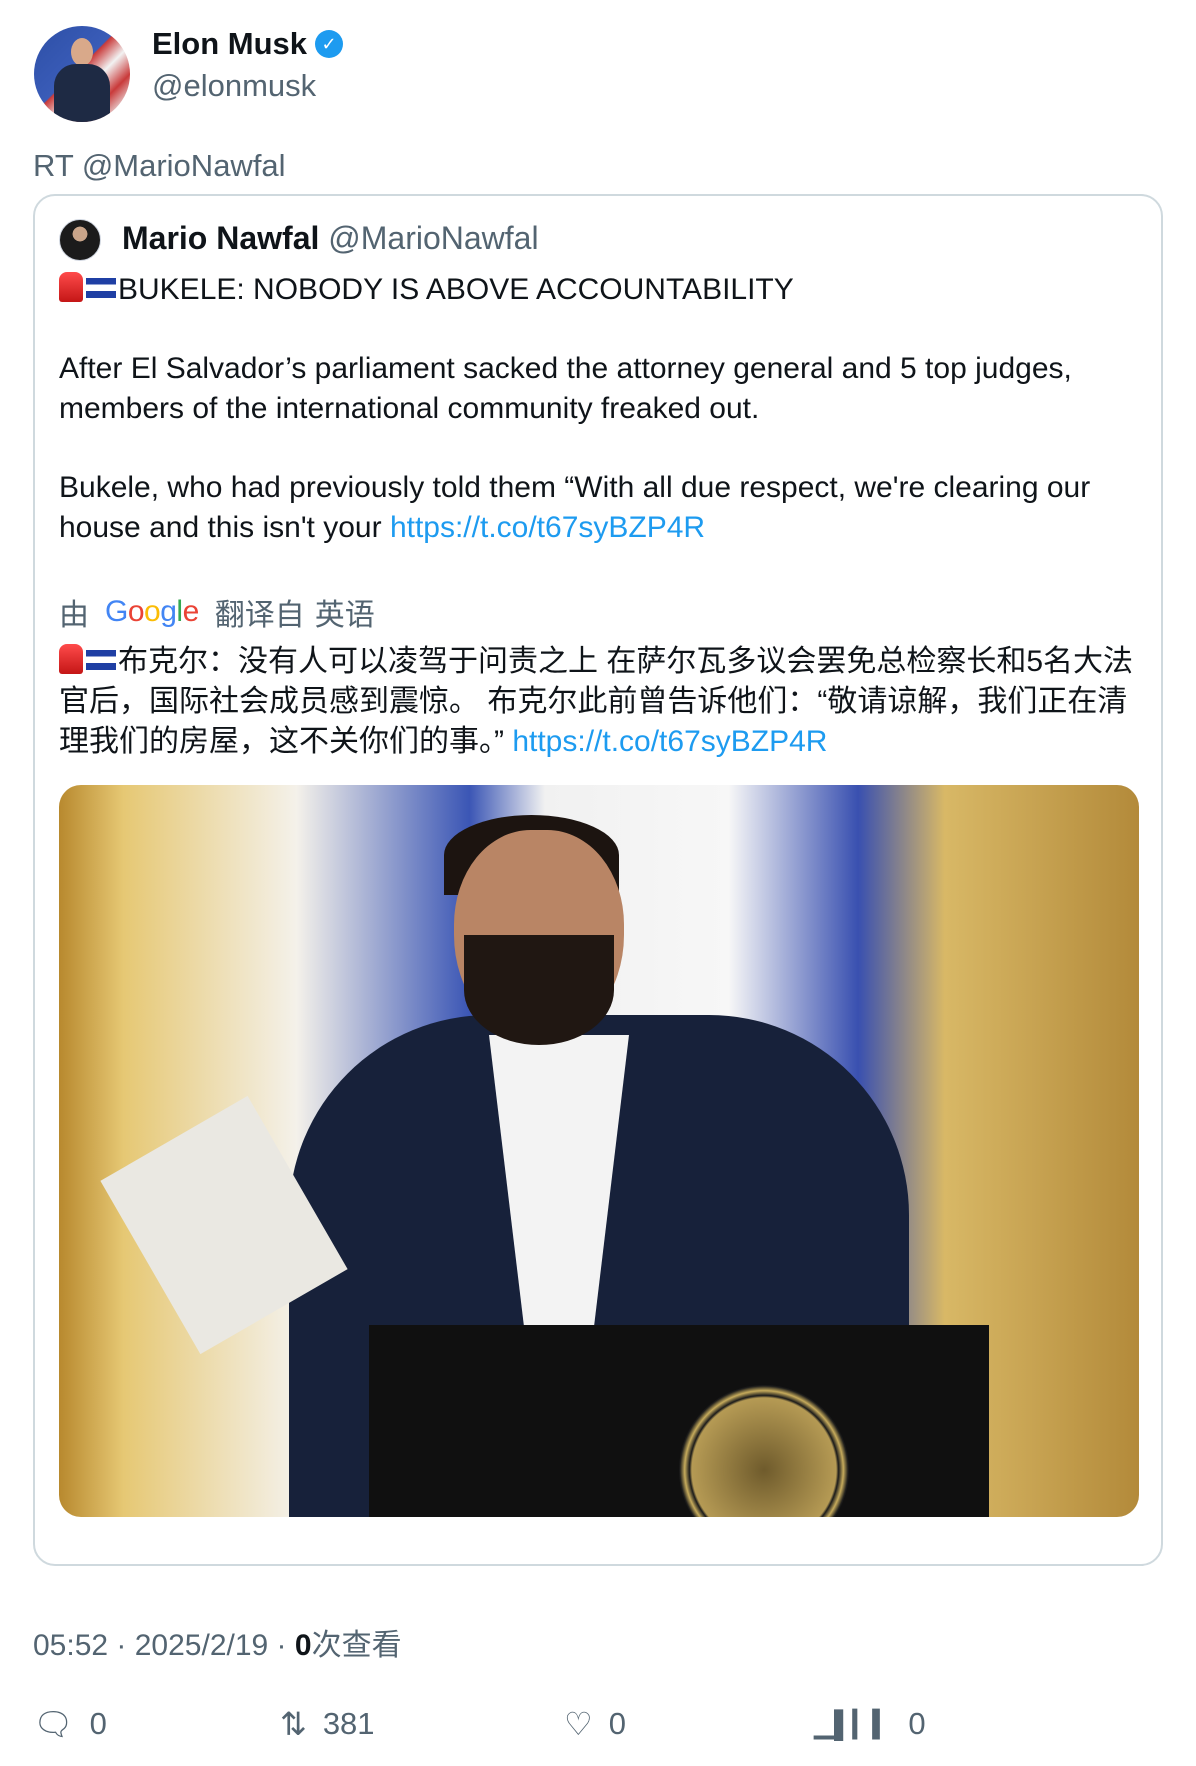 This screenshot has width=1196, height=1766. I want to click on views-icon: ▁▌▎▍, so click(853, 1724).